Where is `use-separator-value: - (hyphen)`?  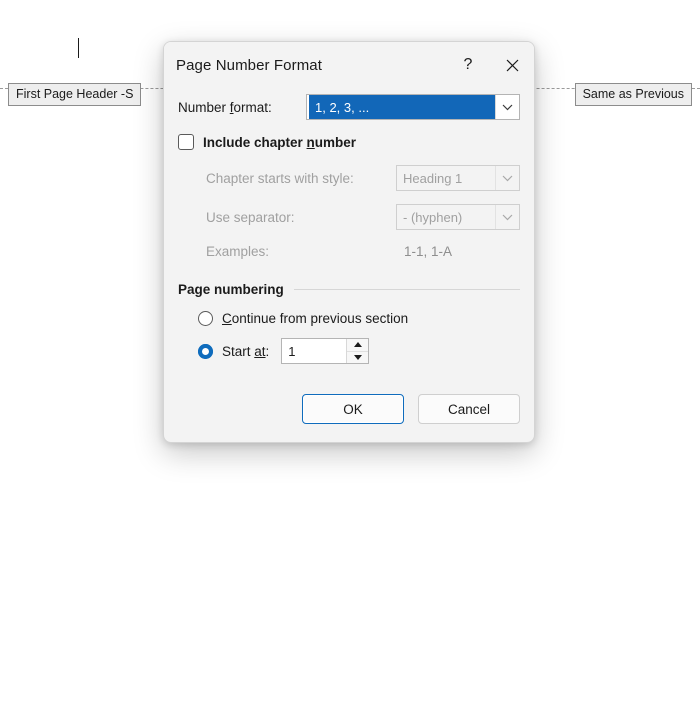 use-separator-value: - (hyphen) is located at coordinates (433, 217).